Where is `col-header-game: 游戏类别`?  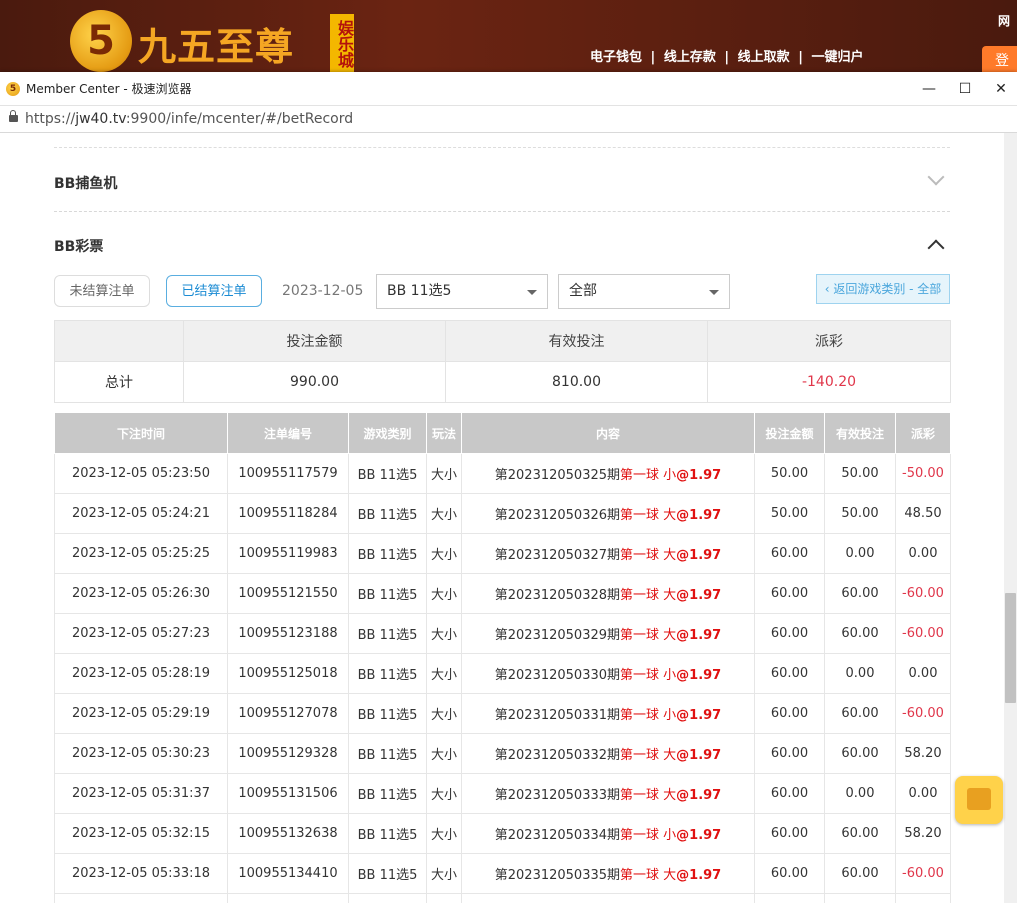
col-header-game: 游戏类别 is located at coordinates (387, 433).